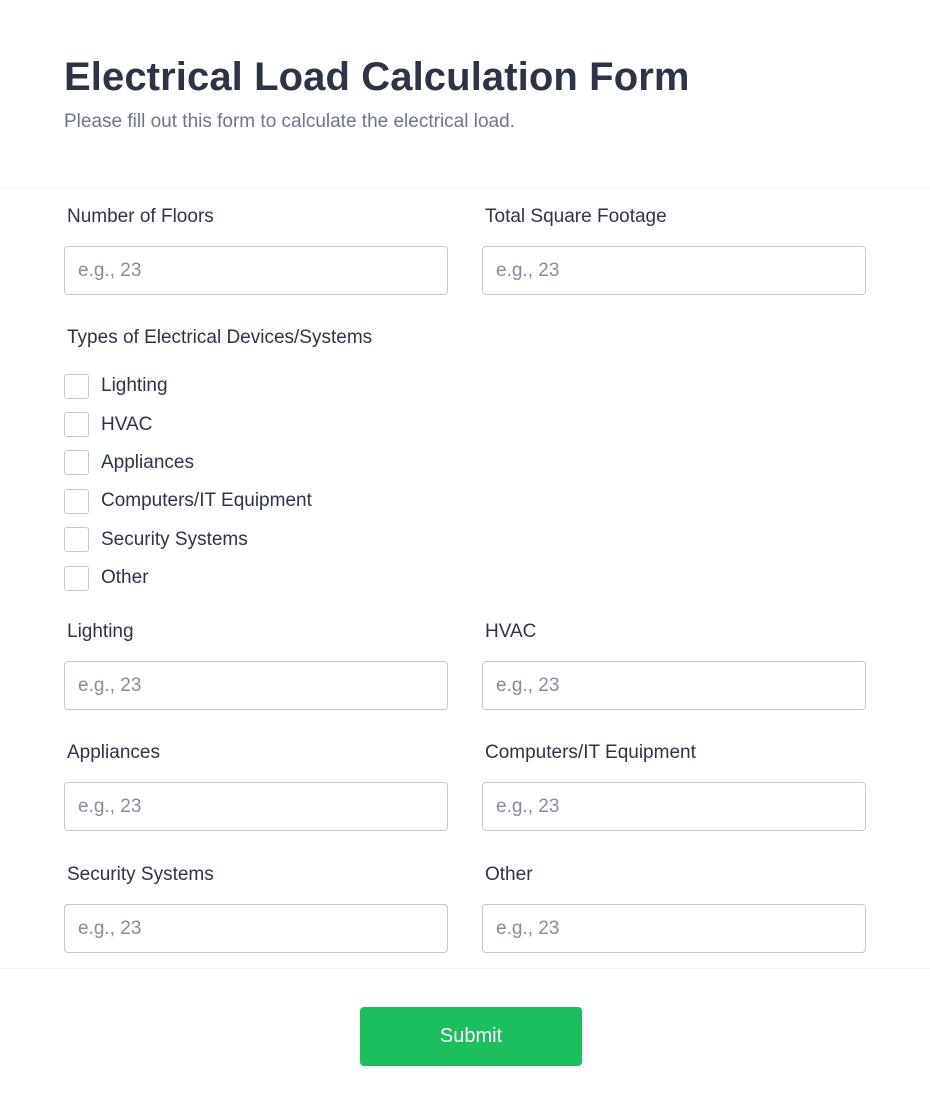 This screenshot has width=930, height=1116. Describe the element at coordinates (218, 386) in the screenshot. I see `checkbox-option-lighting: Lighting` at that location.